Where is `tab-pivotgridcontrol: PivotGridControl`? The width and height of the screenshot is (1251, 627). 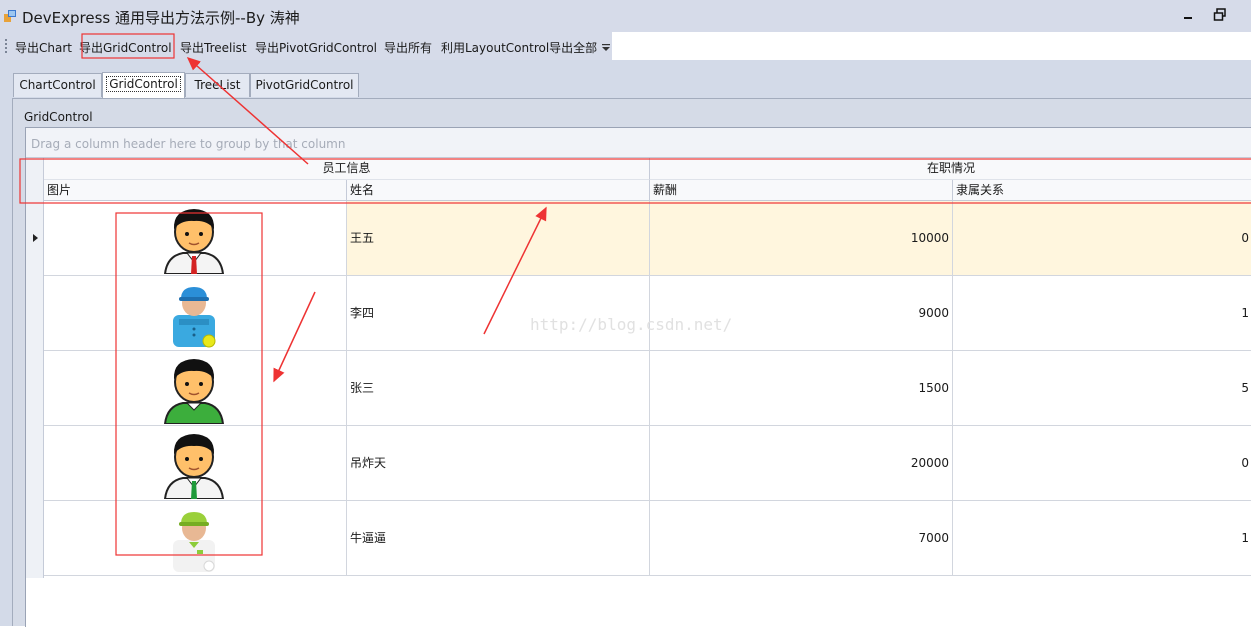 tab-pivotgridcontrol: PivotGridControl is located at coordinates (304, 85).